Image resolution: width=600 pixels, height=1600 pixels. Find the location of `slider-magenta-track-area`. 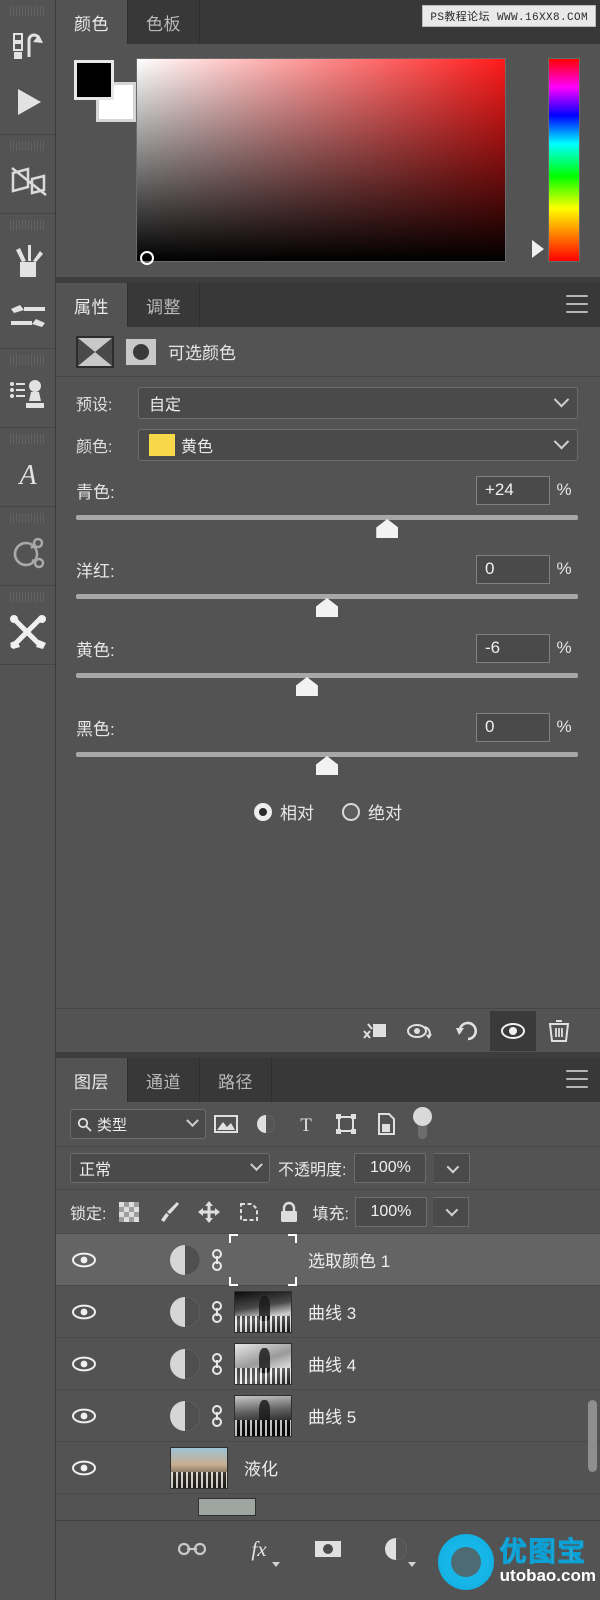

slider-magenta-track-area is located at coordinates (327, 605).